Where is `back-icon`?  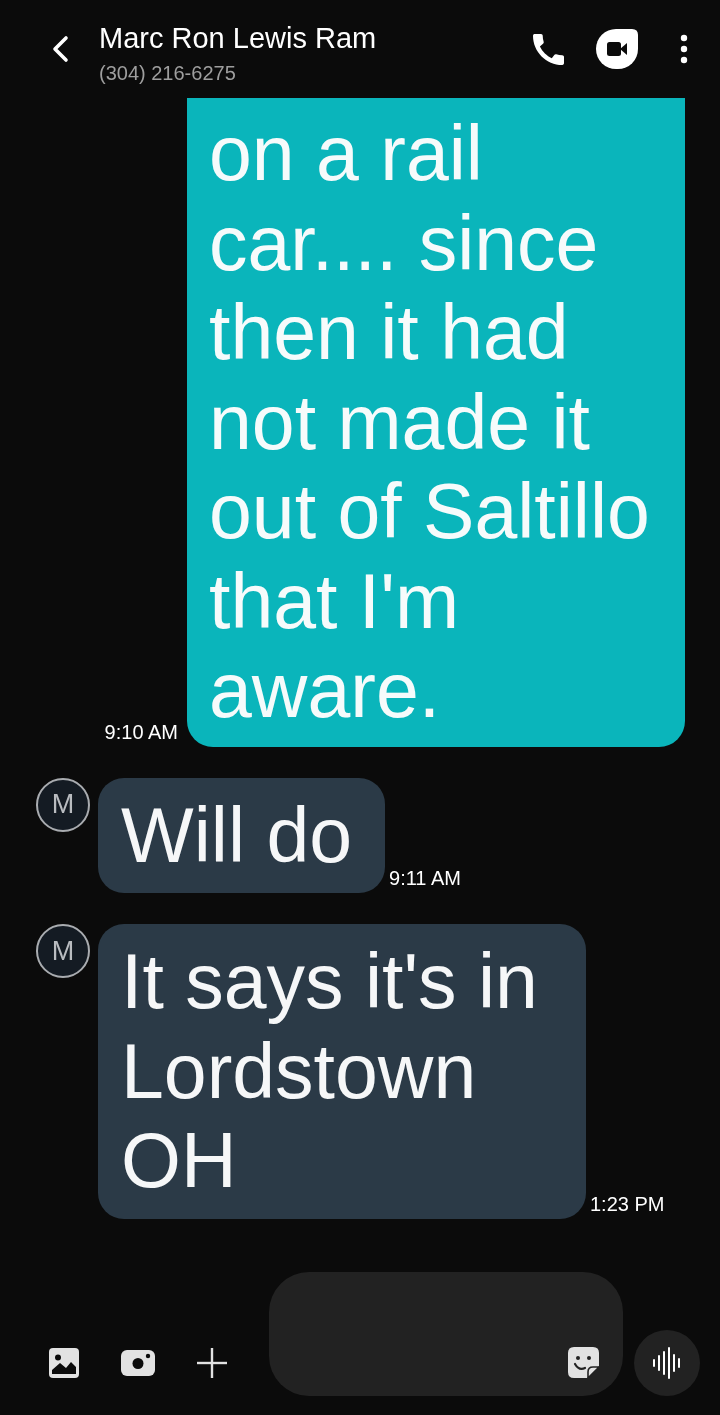
back-icon is located at coordinates (60, 49).